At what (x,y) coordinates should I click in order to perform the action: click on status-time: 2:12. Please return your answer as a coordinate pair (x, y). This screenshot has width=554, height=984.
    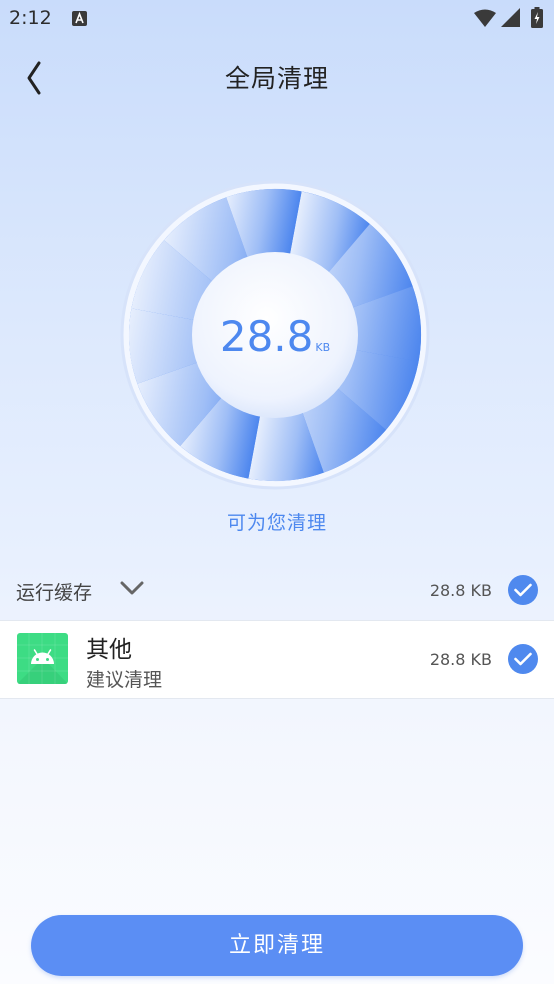
    Looking at the image, I should click on (30, 18).